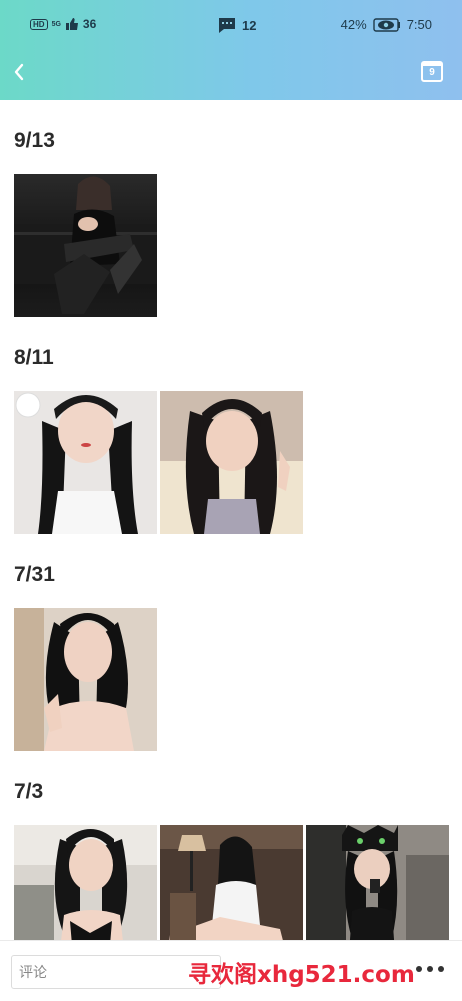 This screenshot has height=1001, width=462. Describe the element at coordinates (89, 24) in the screenshot. I see `signal-text-2: 36` at that location.